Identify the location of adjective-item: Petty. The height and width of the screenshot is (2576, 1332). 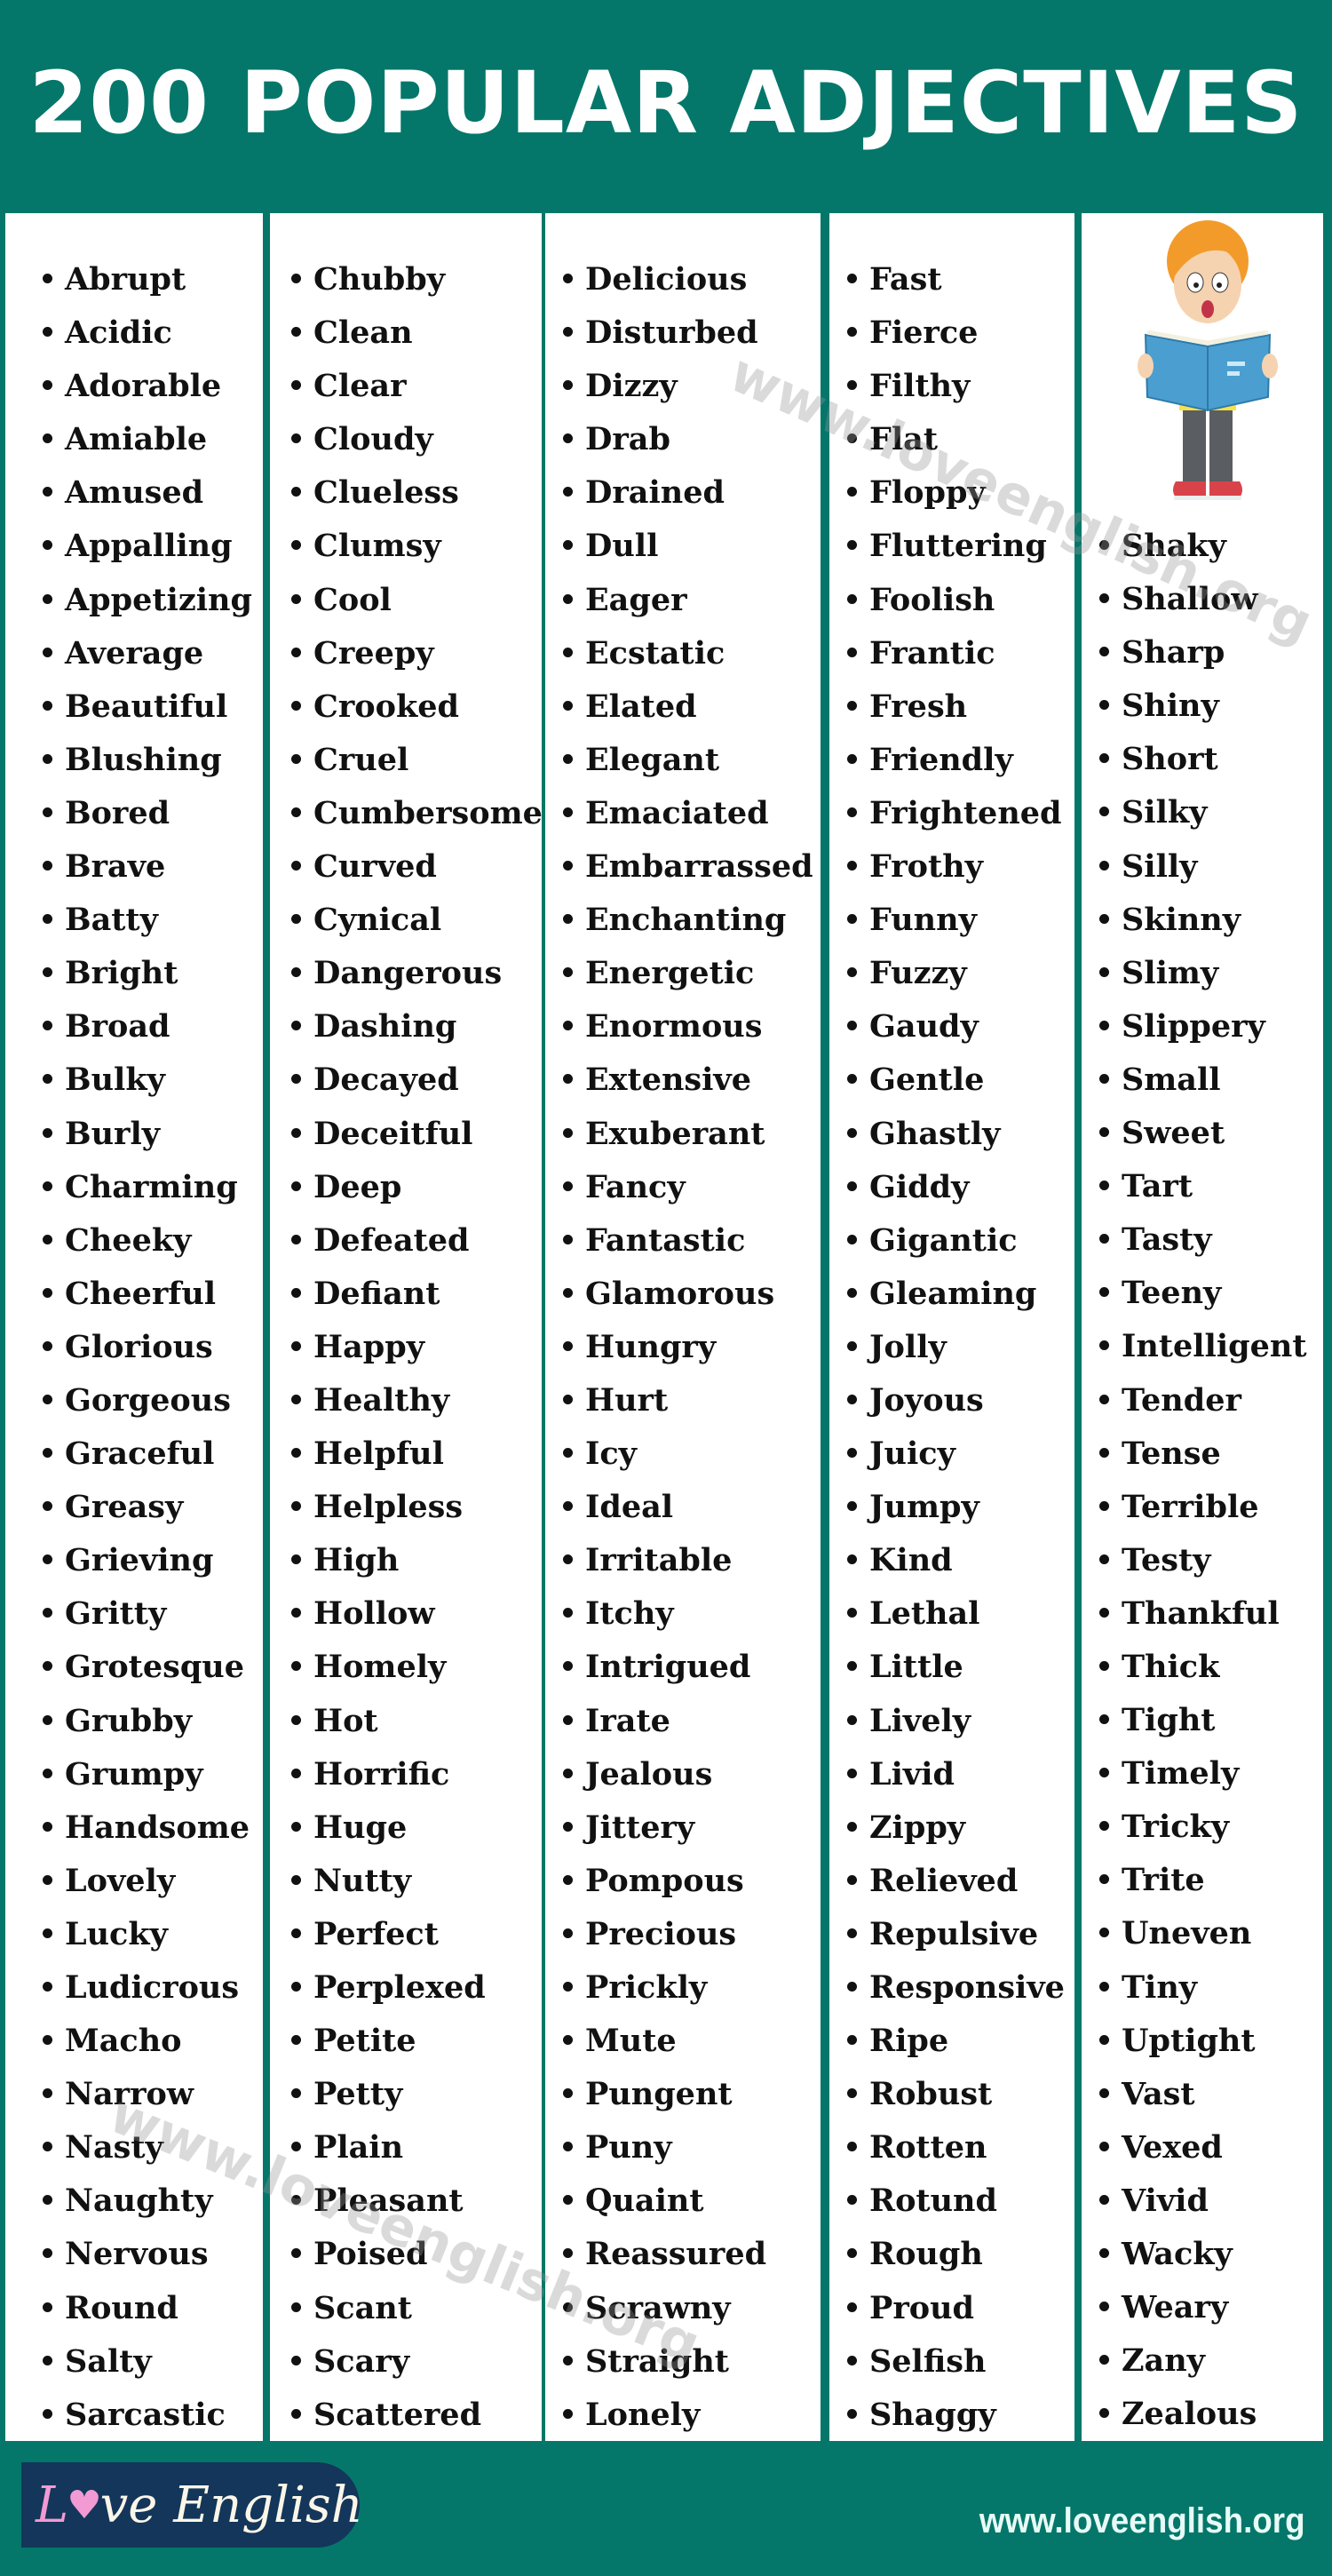
(416, 2094).